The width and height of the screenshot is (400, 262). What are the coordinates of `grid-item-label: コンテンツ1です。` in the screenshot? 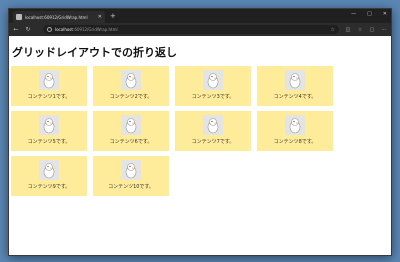 It's located at (49, 97).